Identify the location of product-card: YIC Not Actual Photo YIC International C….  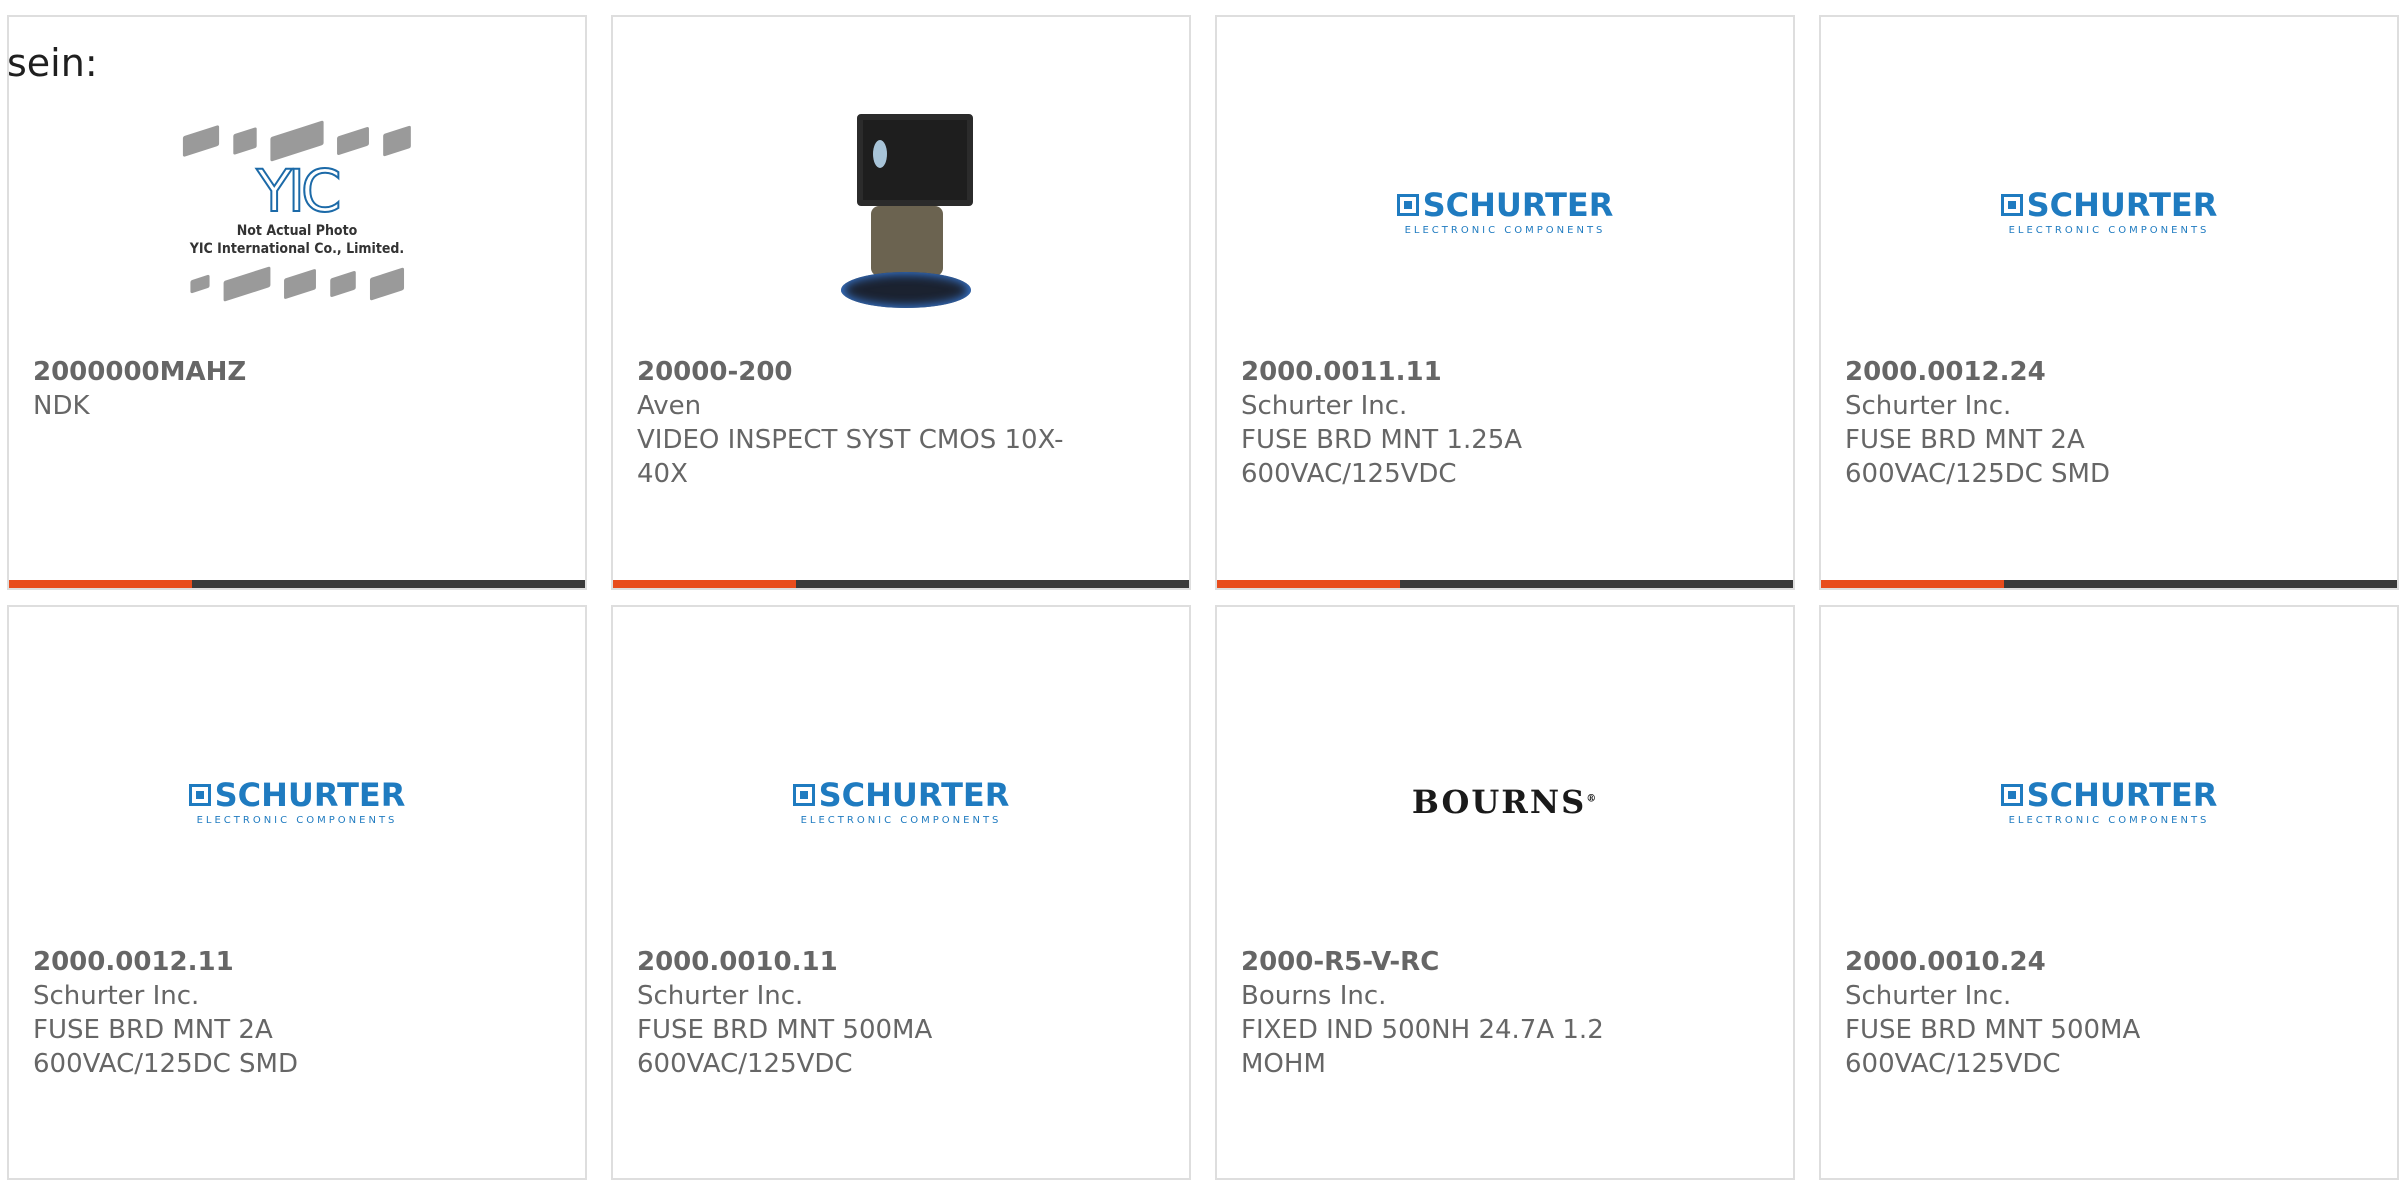
(297, 302).